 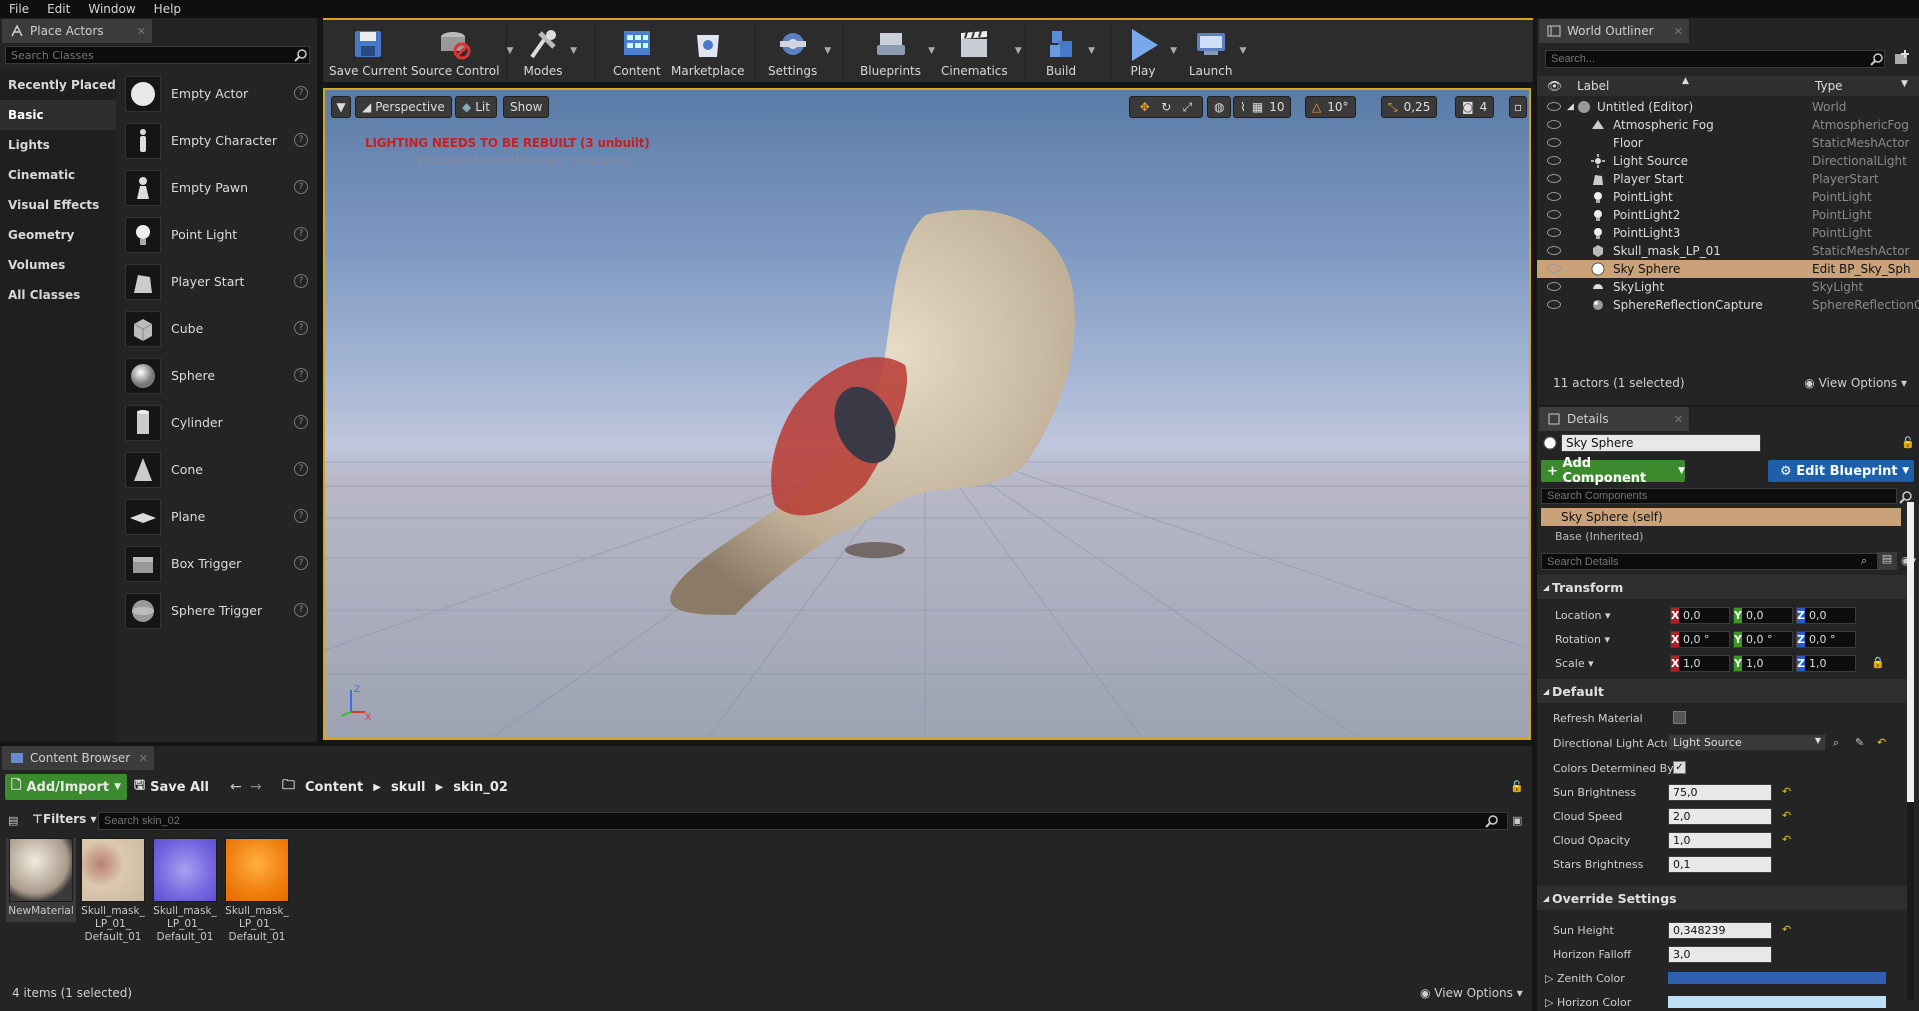 I want to click on zenith-color-swatch, so click(x=1777, y=978).